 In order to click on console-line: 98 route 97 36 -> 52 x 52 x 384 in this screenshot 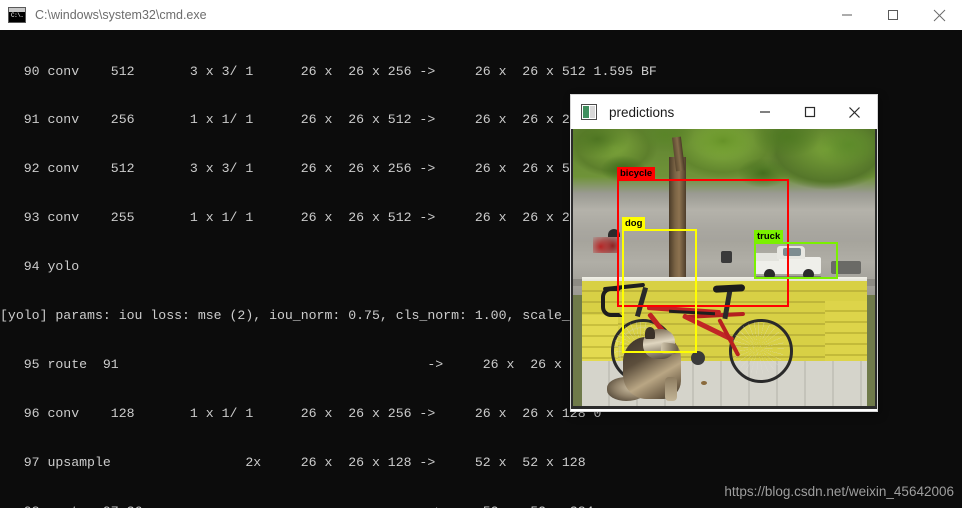, I will do `click(481, 506)`.